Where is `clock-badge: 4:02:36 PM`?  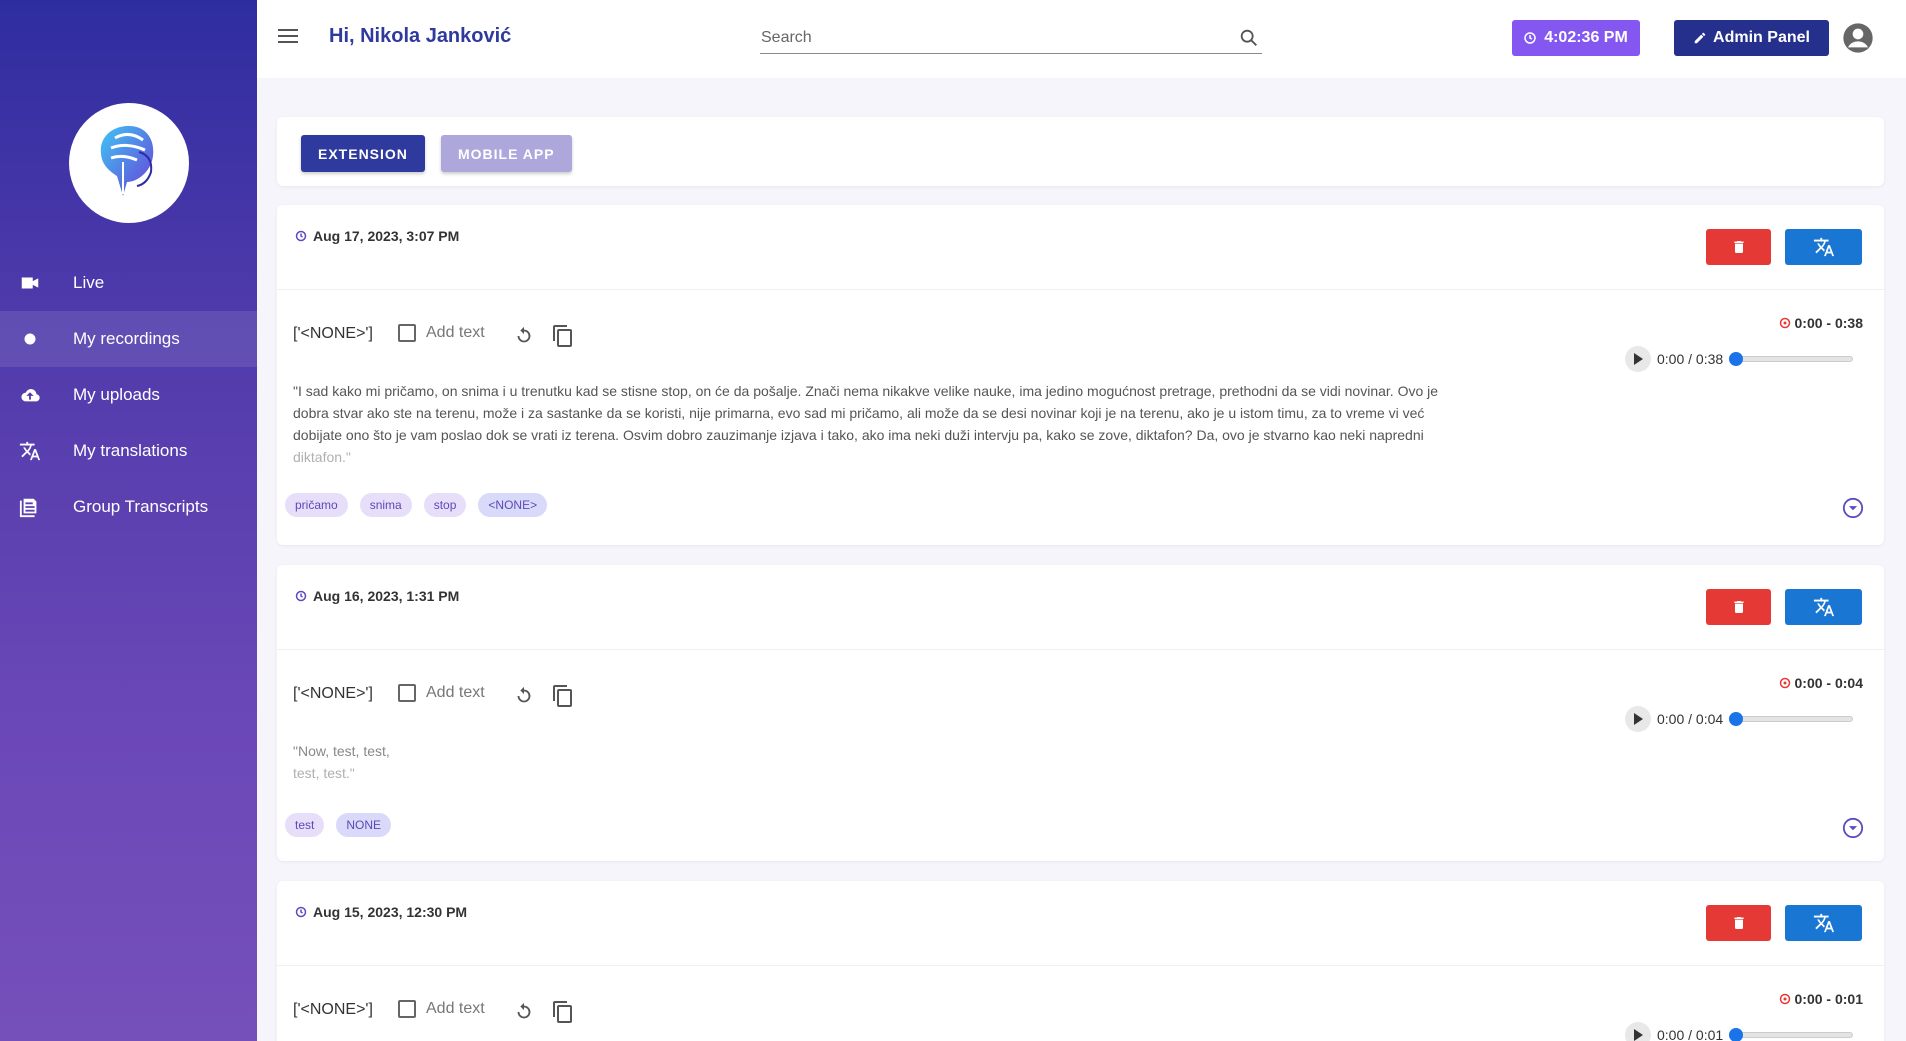
clock-badge: 4:02:36 PM is located at coordinates (1576, 38).